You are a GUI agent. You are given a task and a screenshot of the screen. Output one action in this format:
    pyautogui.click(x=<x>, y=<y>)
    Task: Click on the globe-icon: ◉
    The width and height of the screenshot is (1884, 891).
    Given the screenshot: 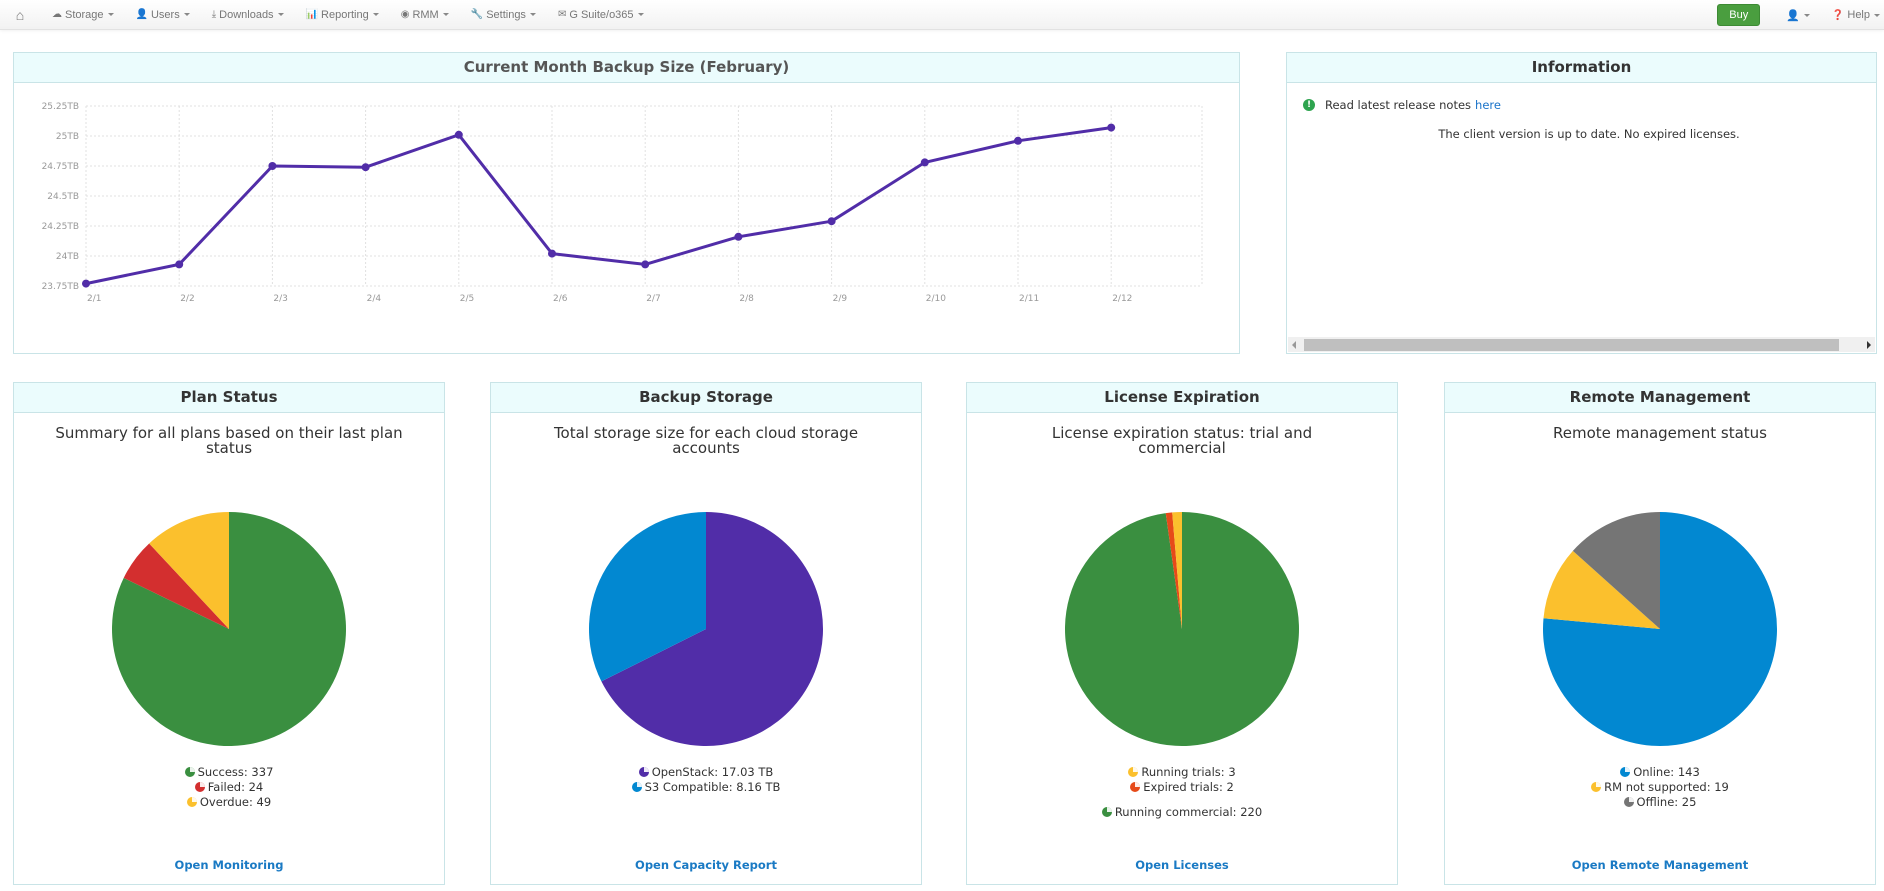 What is the action you would take?
    pyautogui.click(x=405, y=14)
    